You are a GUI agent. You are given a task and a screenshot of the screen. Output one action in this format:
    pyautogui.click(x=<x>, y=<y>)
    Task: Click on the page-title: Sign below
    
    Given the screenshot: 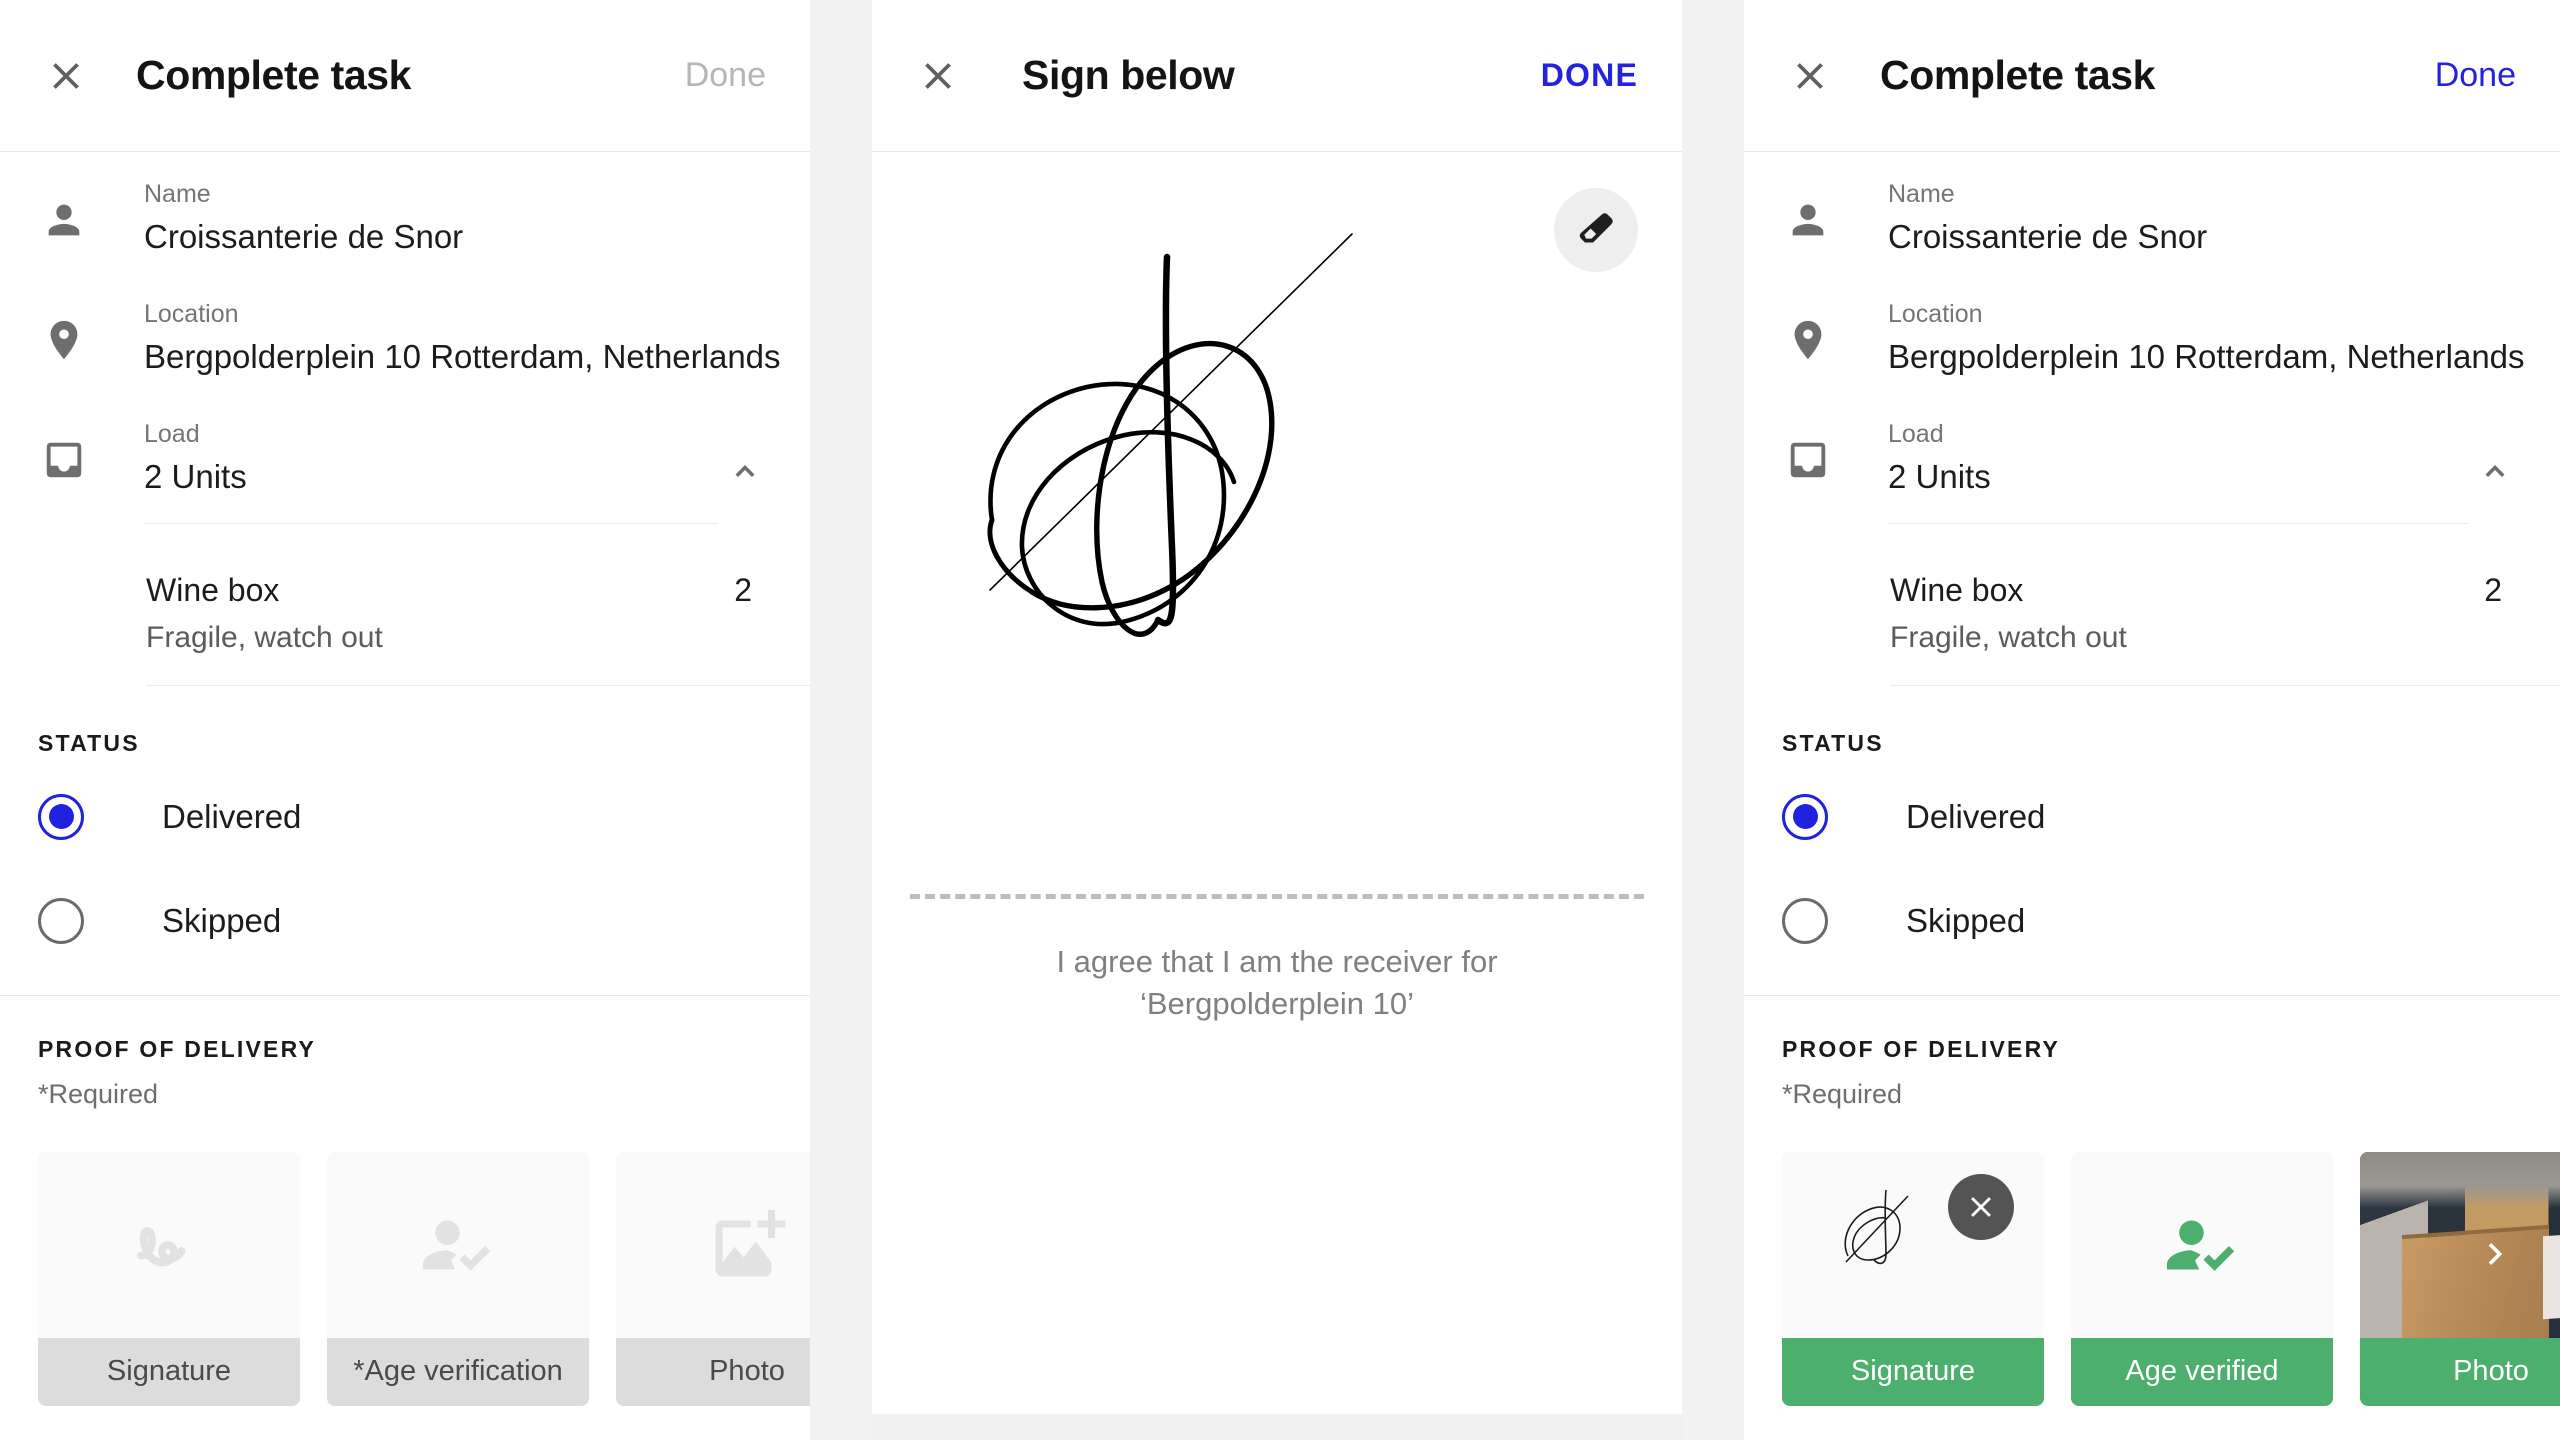 What is the action you would take?
    pyautogui.click(x=1128, y=75)
    